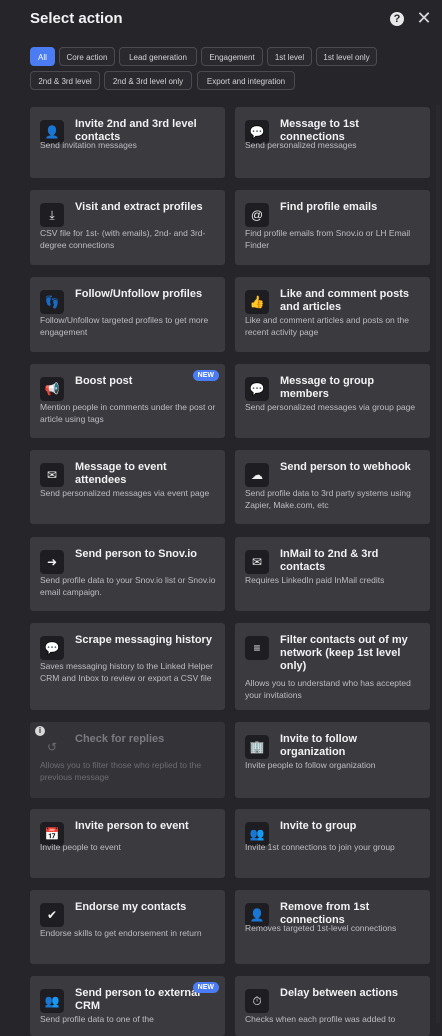 The height and width of the screenshot is (1036, 442). I want to click on filter-lead-generation: Lead generation, so click(158, 56).